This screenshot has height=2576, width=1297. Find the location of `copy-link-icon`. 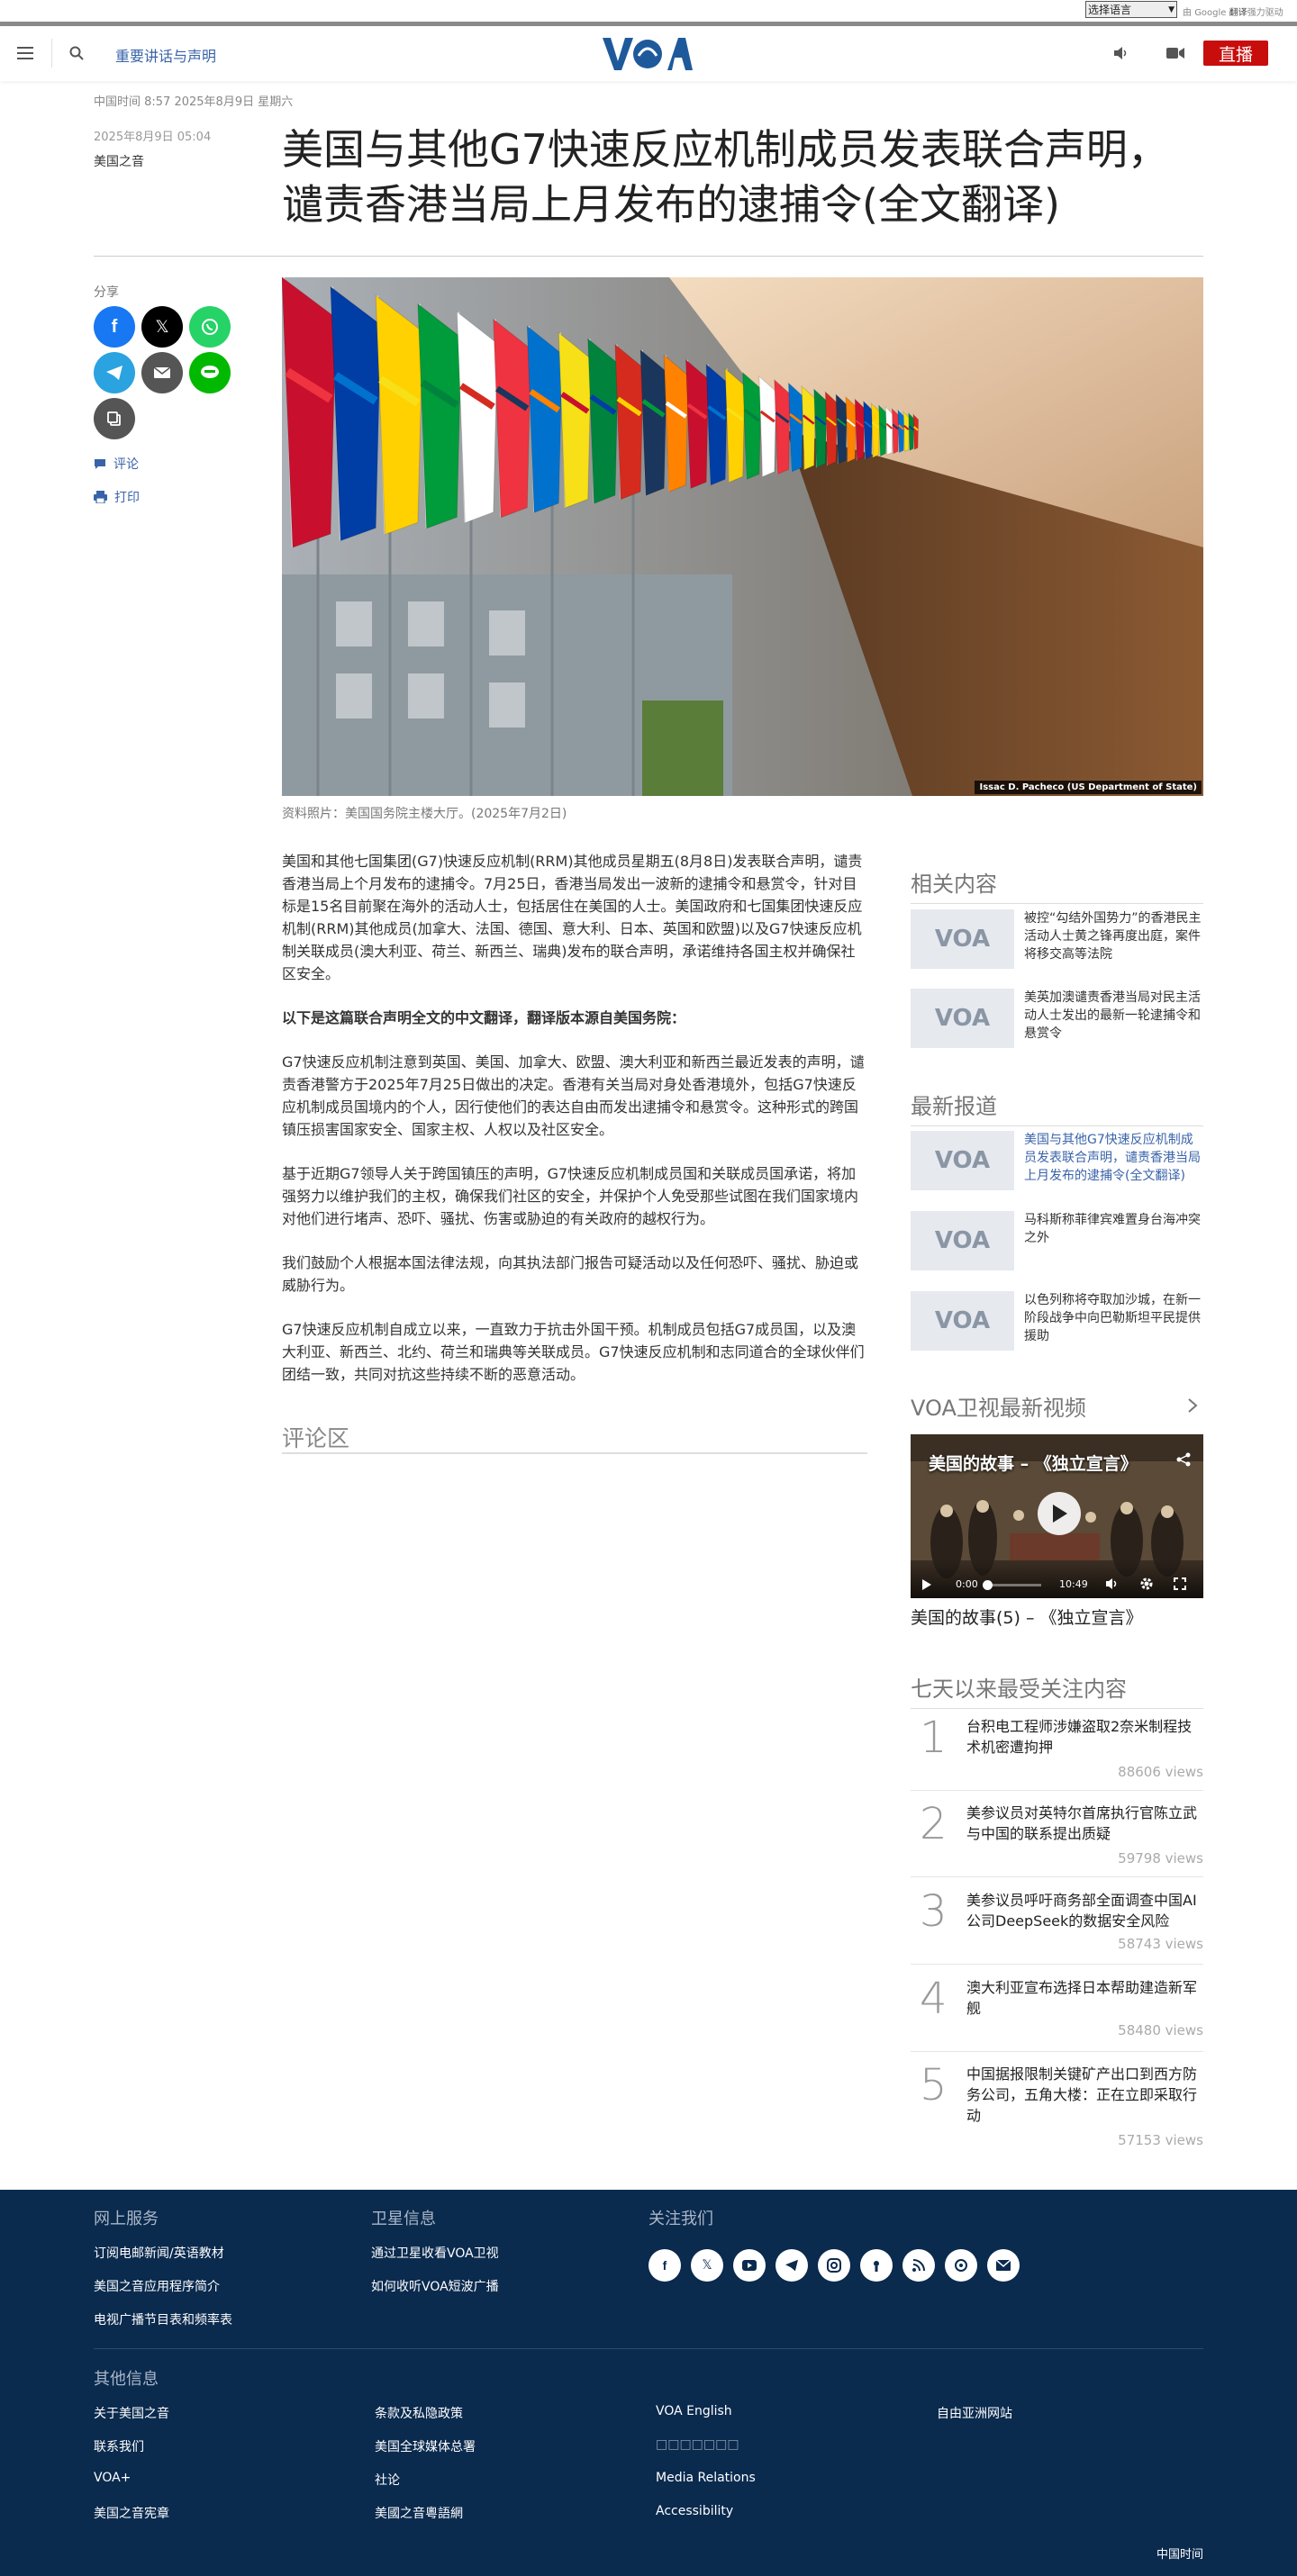

copy-link-icon is located at coordinates (114, 418).